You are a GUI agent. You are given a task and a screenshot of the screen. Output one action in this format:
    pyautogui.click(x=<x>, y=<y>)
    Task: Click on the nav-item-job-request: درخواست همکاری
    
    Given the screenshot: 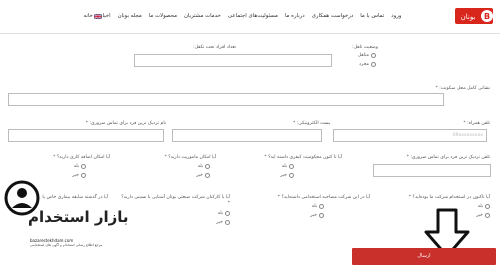 What is the action you would take?
    pyautogui.click(x=332, y=16)
    